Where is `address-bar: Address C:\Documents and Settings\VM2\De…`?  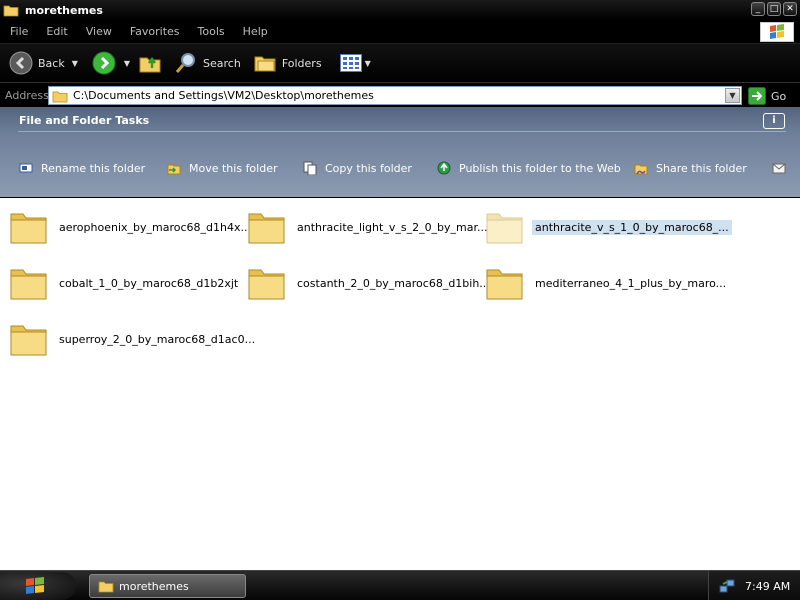
address-bar: Address C:\Documents and Settings\VM2\De… is located at coordinates (400, 95).